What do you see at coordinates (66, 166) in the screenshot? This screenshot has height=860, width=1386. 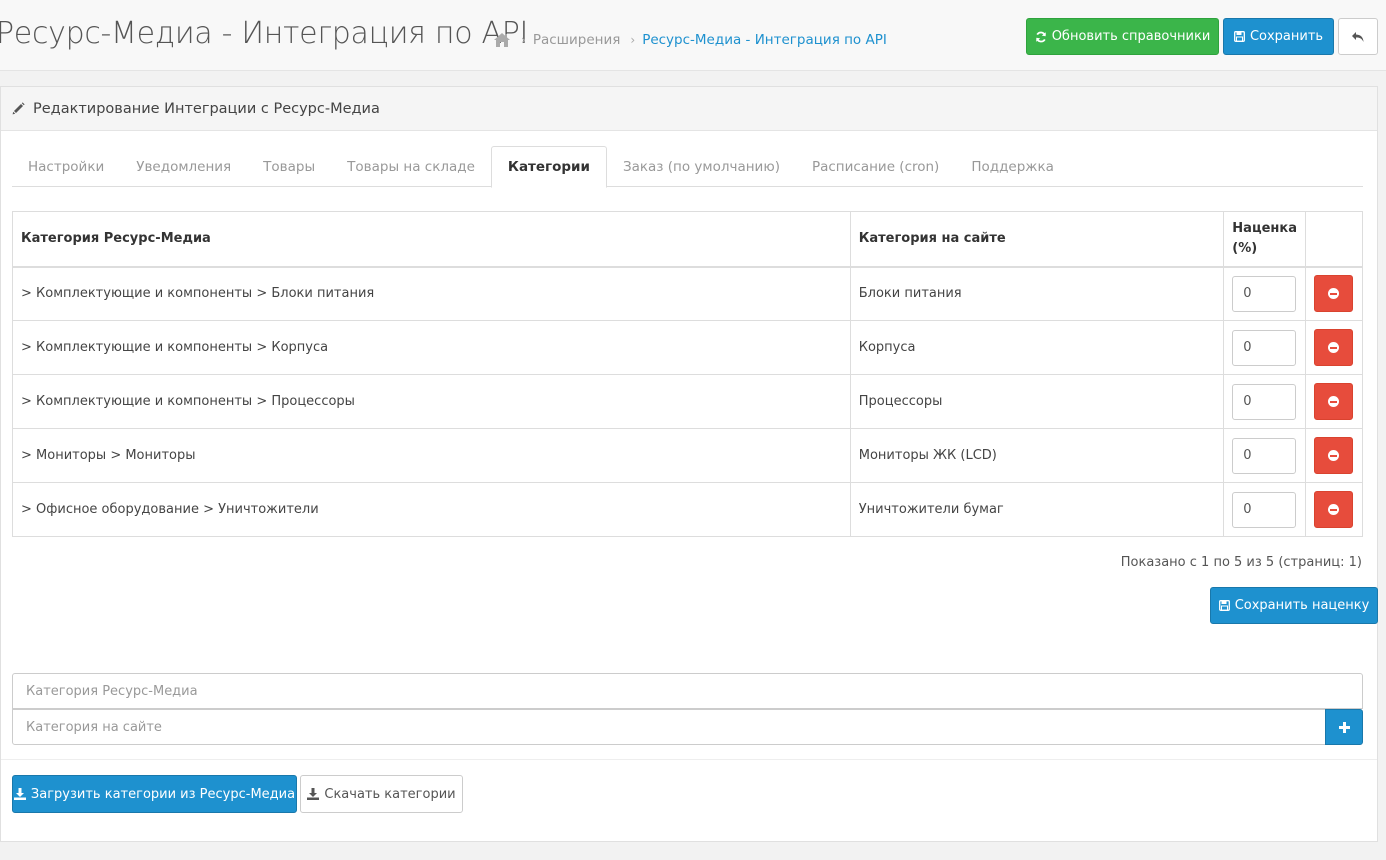 I see `tab-settings: Настройки` at bounding box center [66, 166].